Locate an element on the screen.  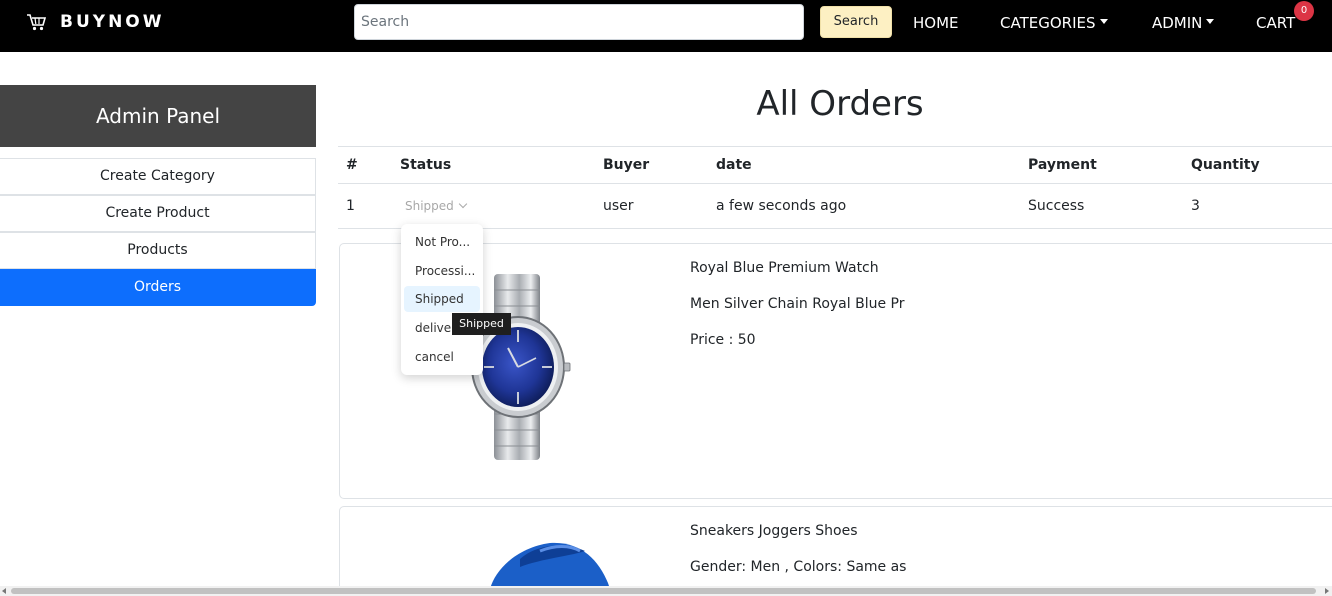
product-description: Gender: Men , Colors: Same as is located at coordinates (798, 567).